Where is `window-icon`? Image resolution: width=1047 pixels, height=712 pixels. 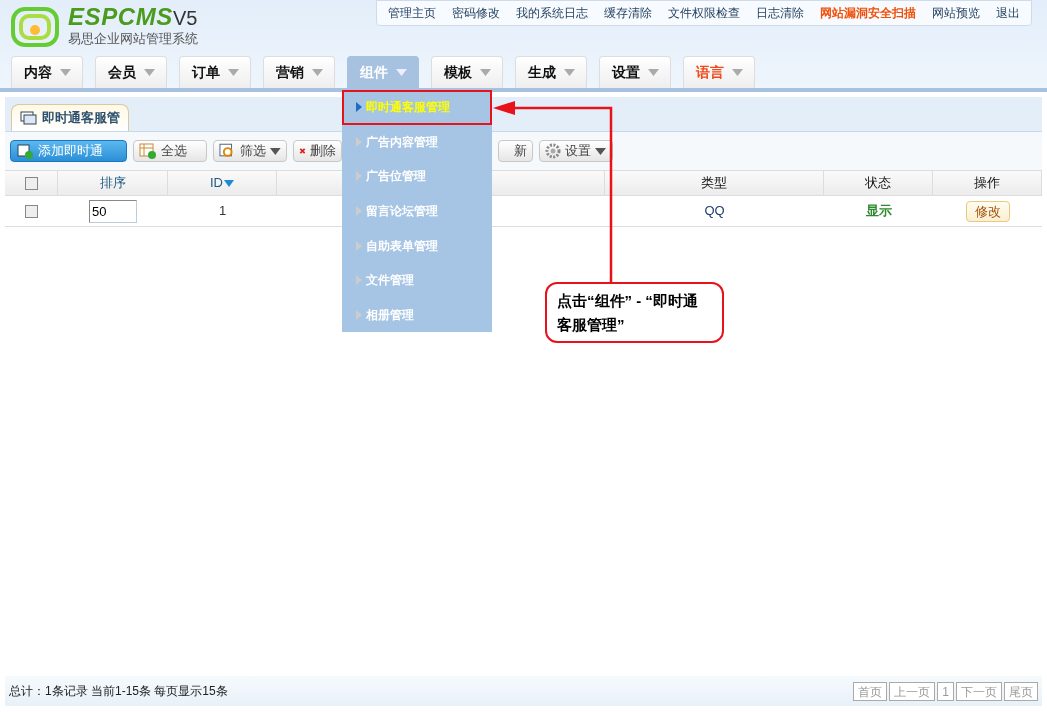 window-icon is located at coordinates (28, 118).